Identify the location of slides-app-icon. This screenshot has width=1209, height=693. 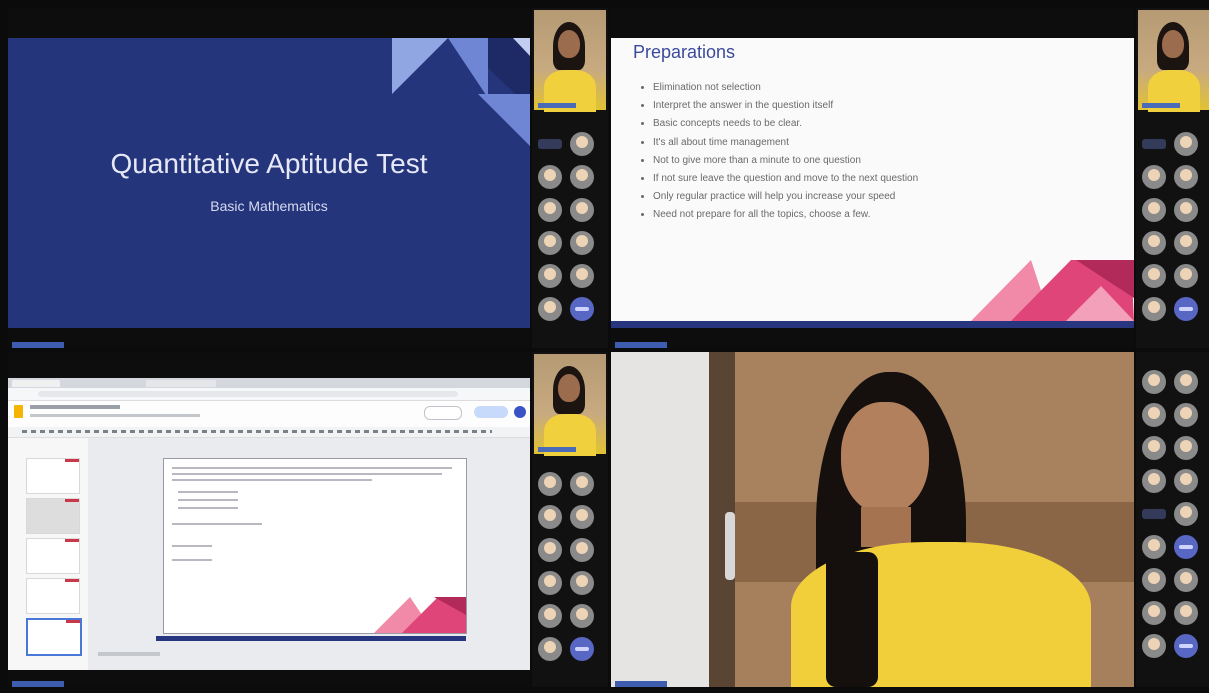
(18, 411).